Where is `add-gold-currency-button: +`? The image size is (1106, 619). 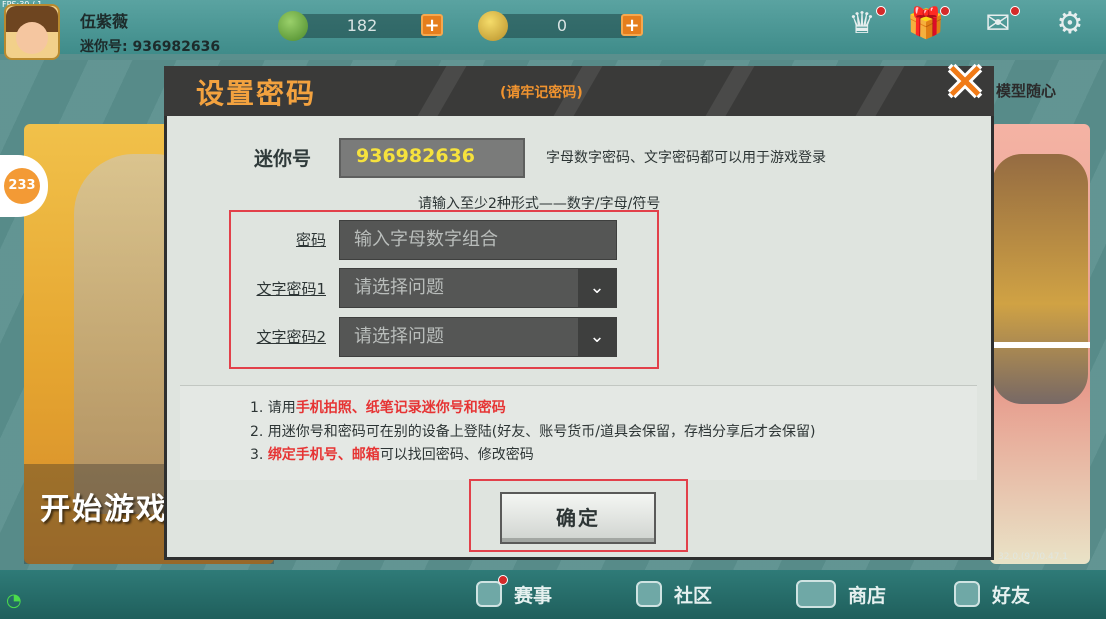
add-gold-currency-button: + is located at coordinates (632, 25).